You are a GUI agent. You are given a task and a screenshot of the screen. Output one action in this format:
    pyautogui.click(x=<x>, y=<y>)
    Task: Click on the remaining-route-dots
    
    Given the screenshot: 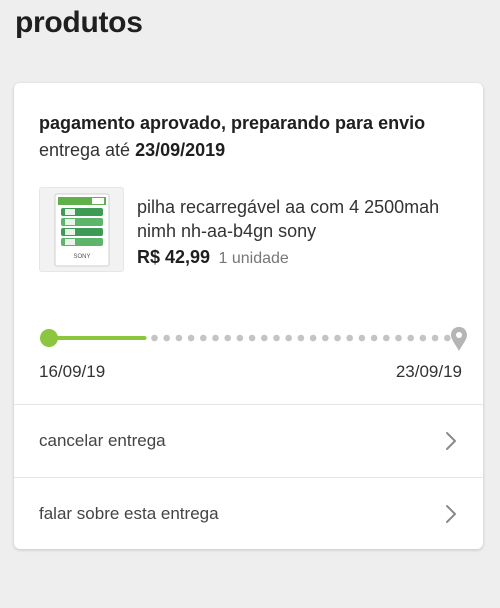 What is the action you would take?
    pyautogui.click(x=301, y=338)
    